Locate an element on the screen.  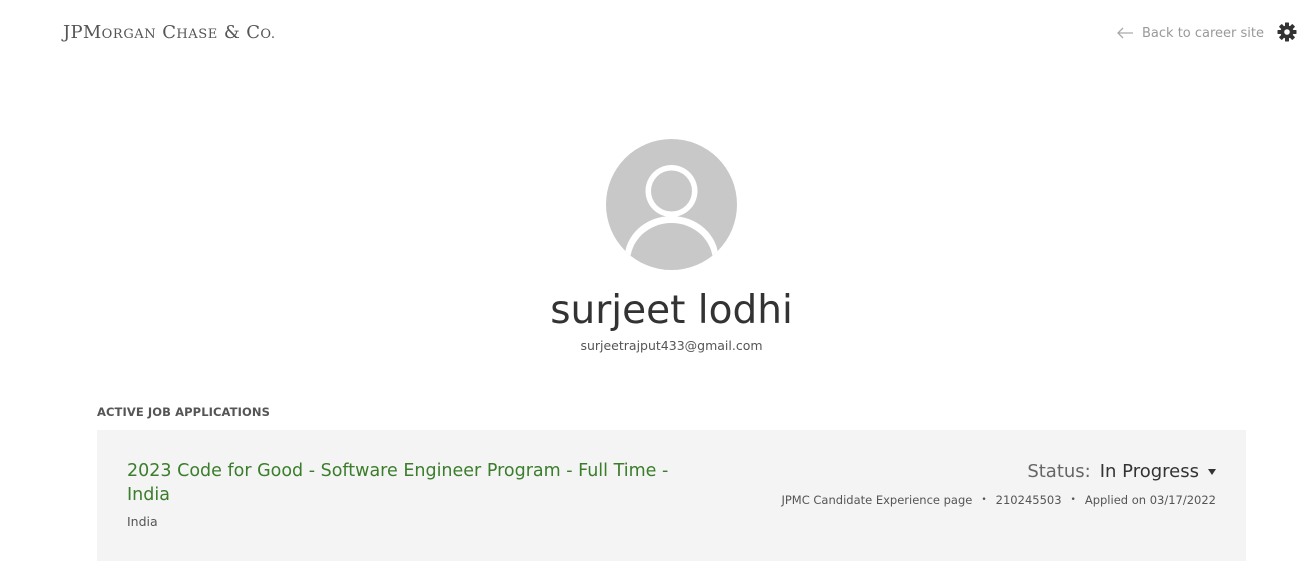
user-silhouette-icon is located at coordinates (671, 204).